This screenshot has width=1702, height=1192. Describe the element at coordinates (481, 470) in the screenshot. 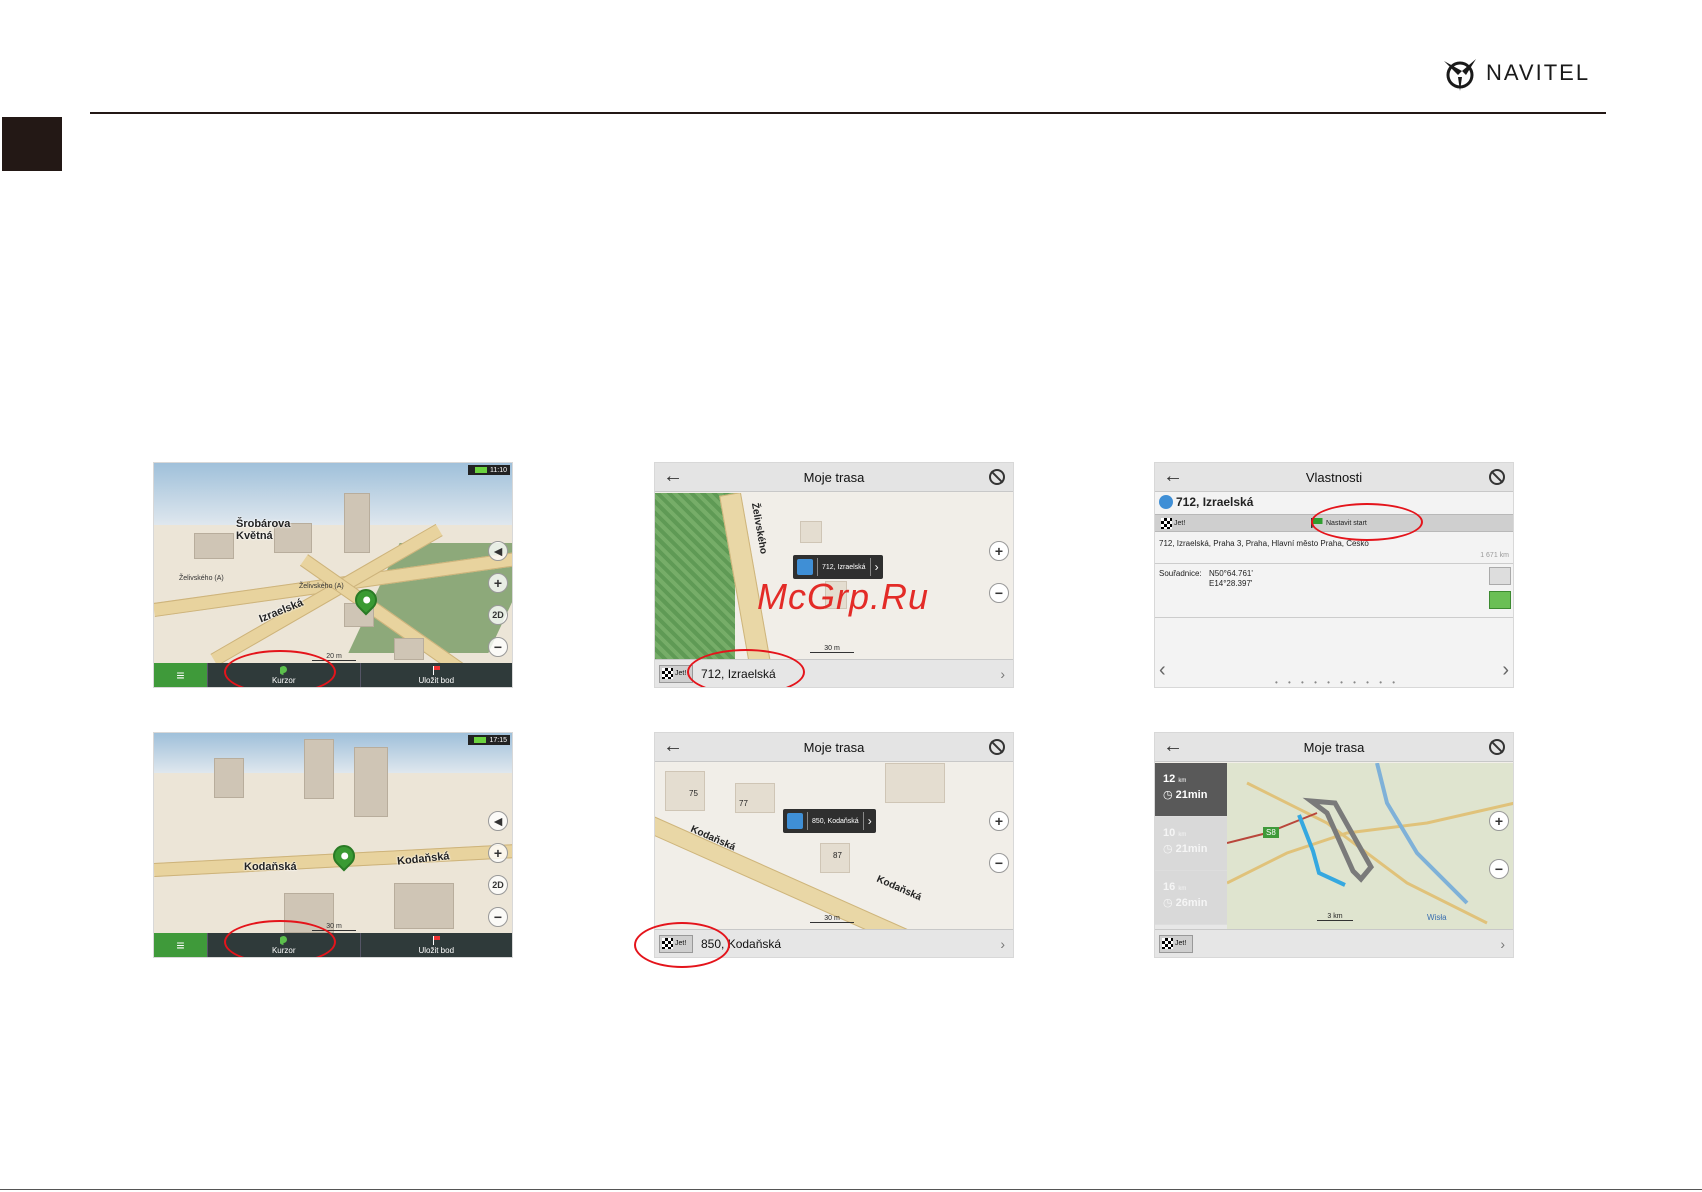

I see `battery-icon` at that location.